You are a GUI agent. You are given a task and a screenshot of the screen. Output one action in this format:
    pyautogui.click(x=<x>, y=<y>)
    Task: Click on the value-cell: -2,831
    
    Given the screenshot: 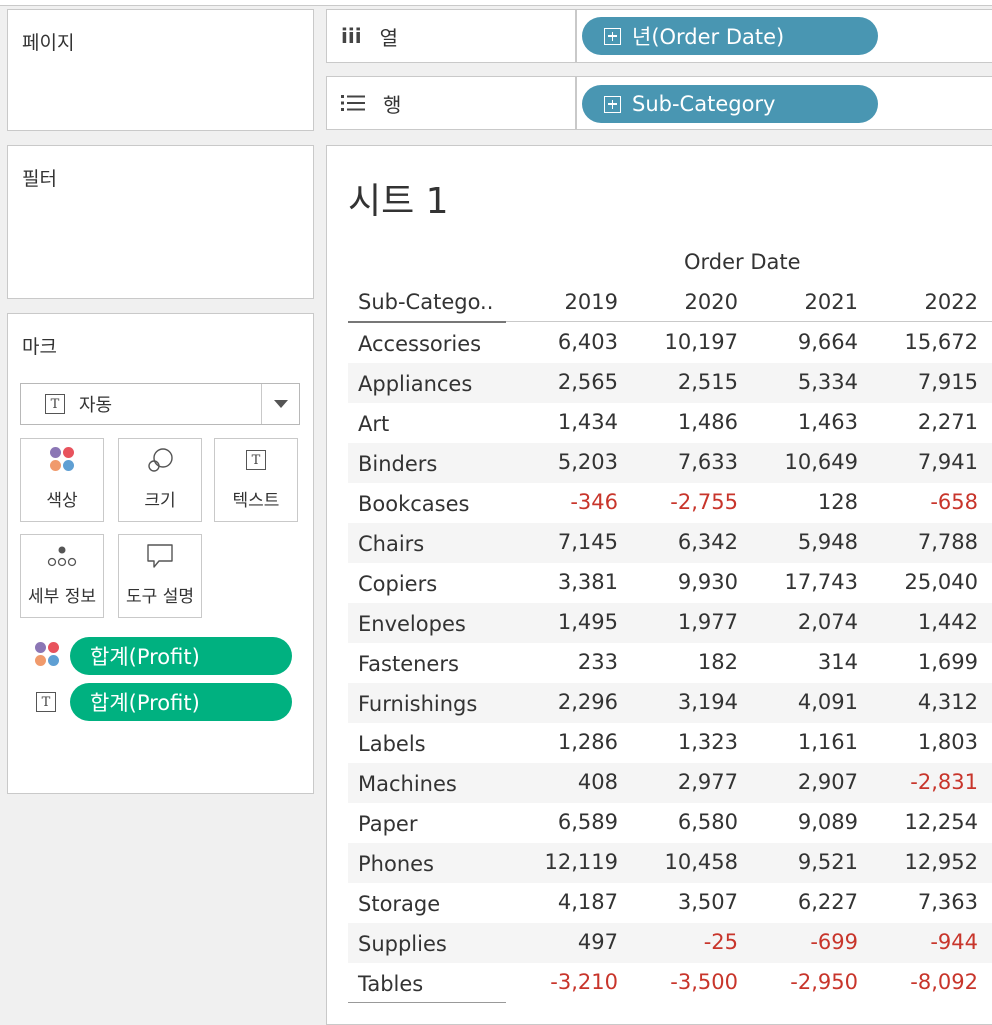 What is the action you would take?
    pyautogui.click(x=923, y=782)
    